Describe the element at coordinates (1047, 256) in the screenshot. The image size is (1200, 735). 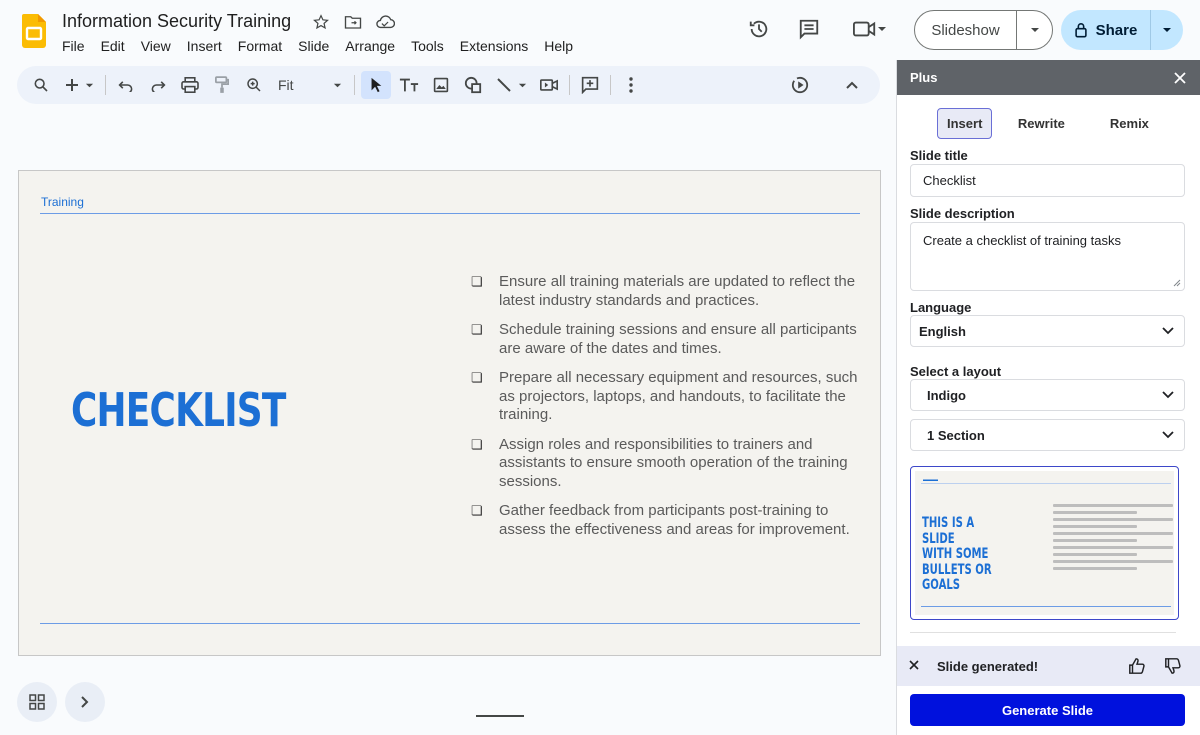
I see `slide-description-textarea: Create a checklist of training tasks` at that location.